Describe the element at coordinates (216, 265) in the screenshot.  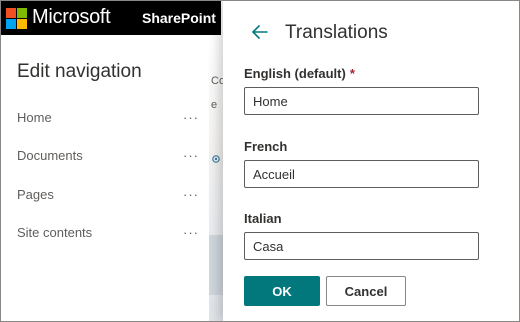
I see `background-image` at that location.